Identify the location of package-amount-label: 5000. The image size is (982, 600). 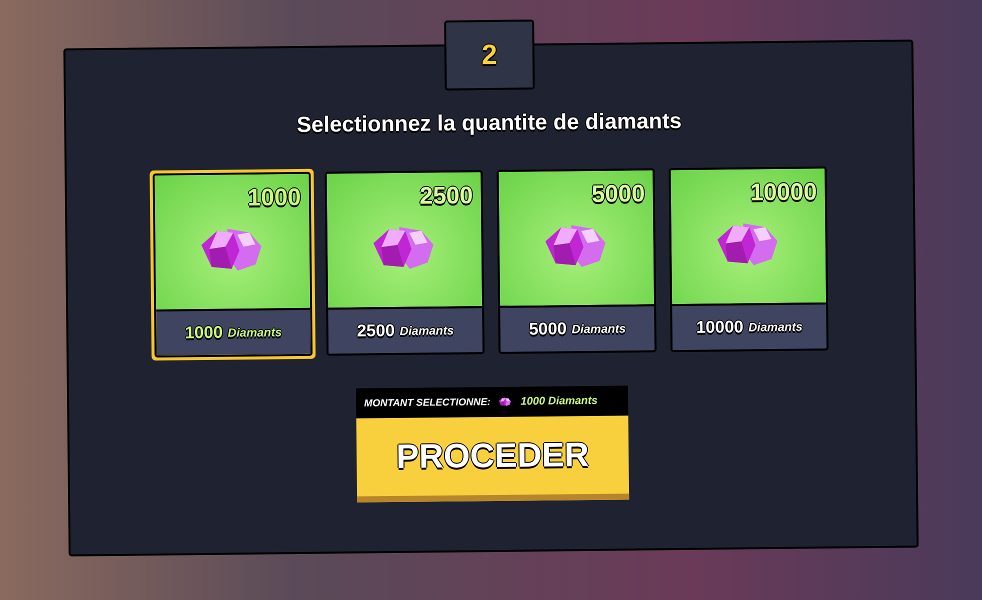
(547, 329).